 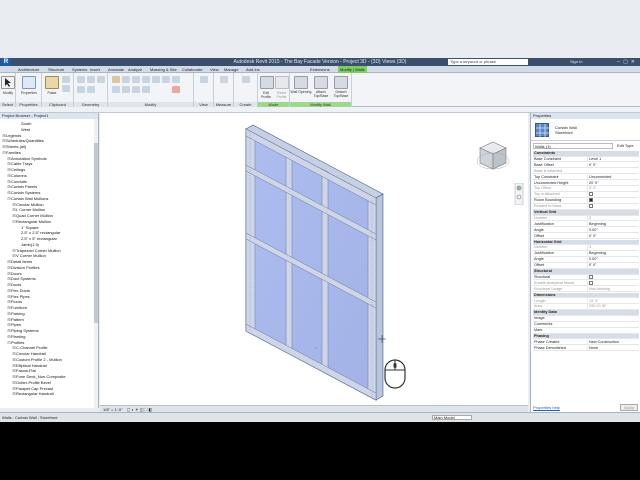 I want to click on mirror-icon, so click(x=136, y=79).